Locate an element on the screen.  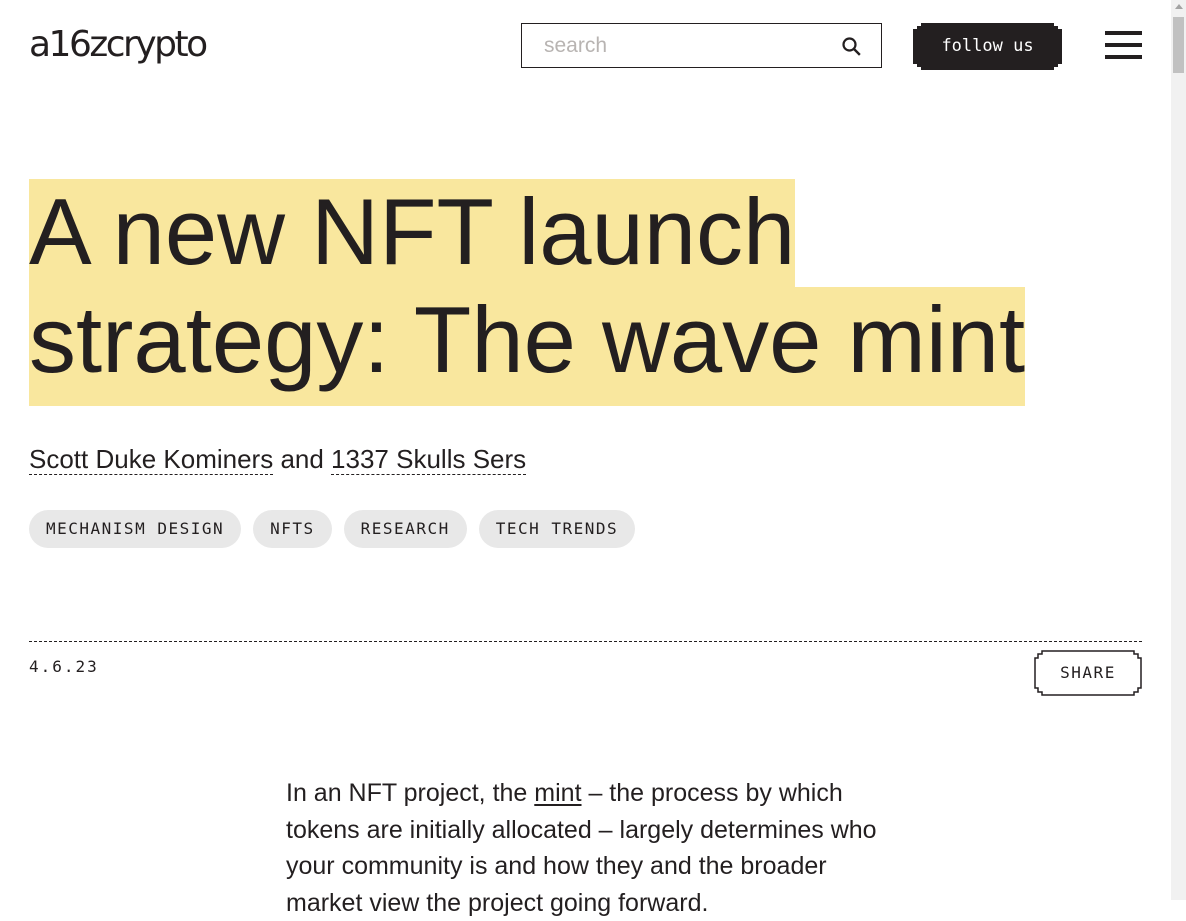
title-line-2: strategy: The wave mint is located at coordinates (527, 346).